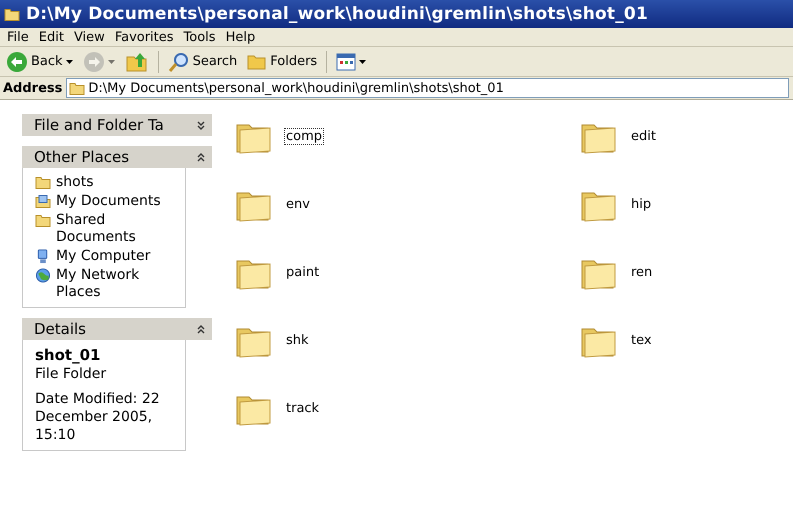  Describe the element at coordinates (108, 201) in the screenshot. I see `place-link: My Documents` at that location.